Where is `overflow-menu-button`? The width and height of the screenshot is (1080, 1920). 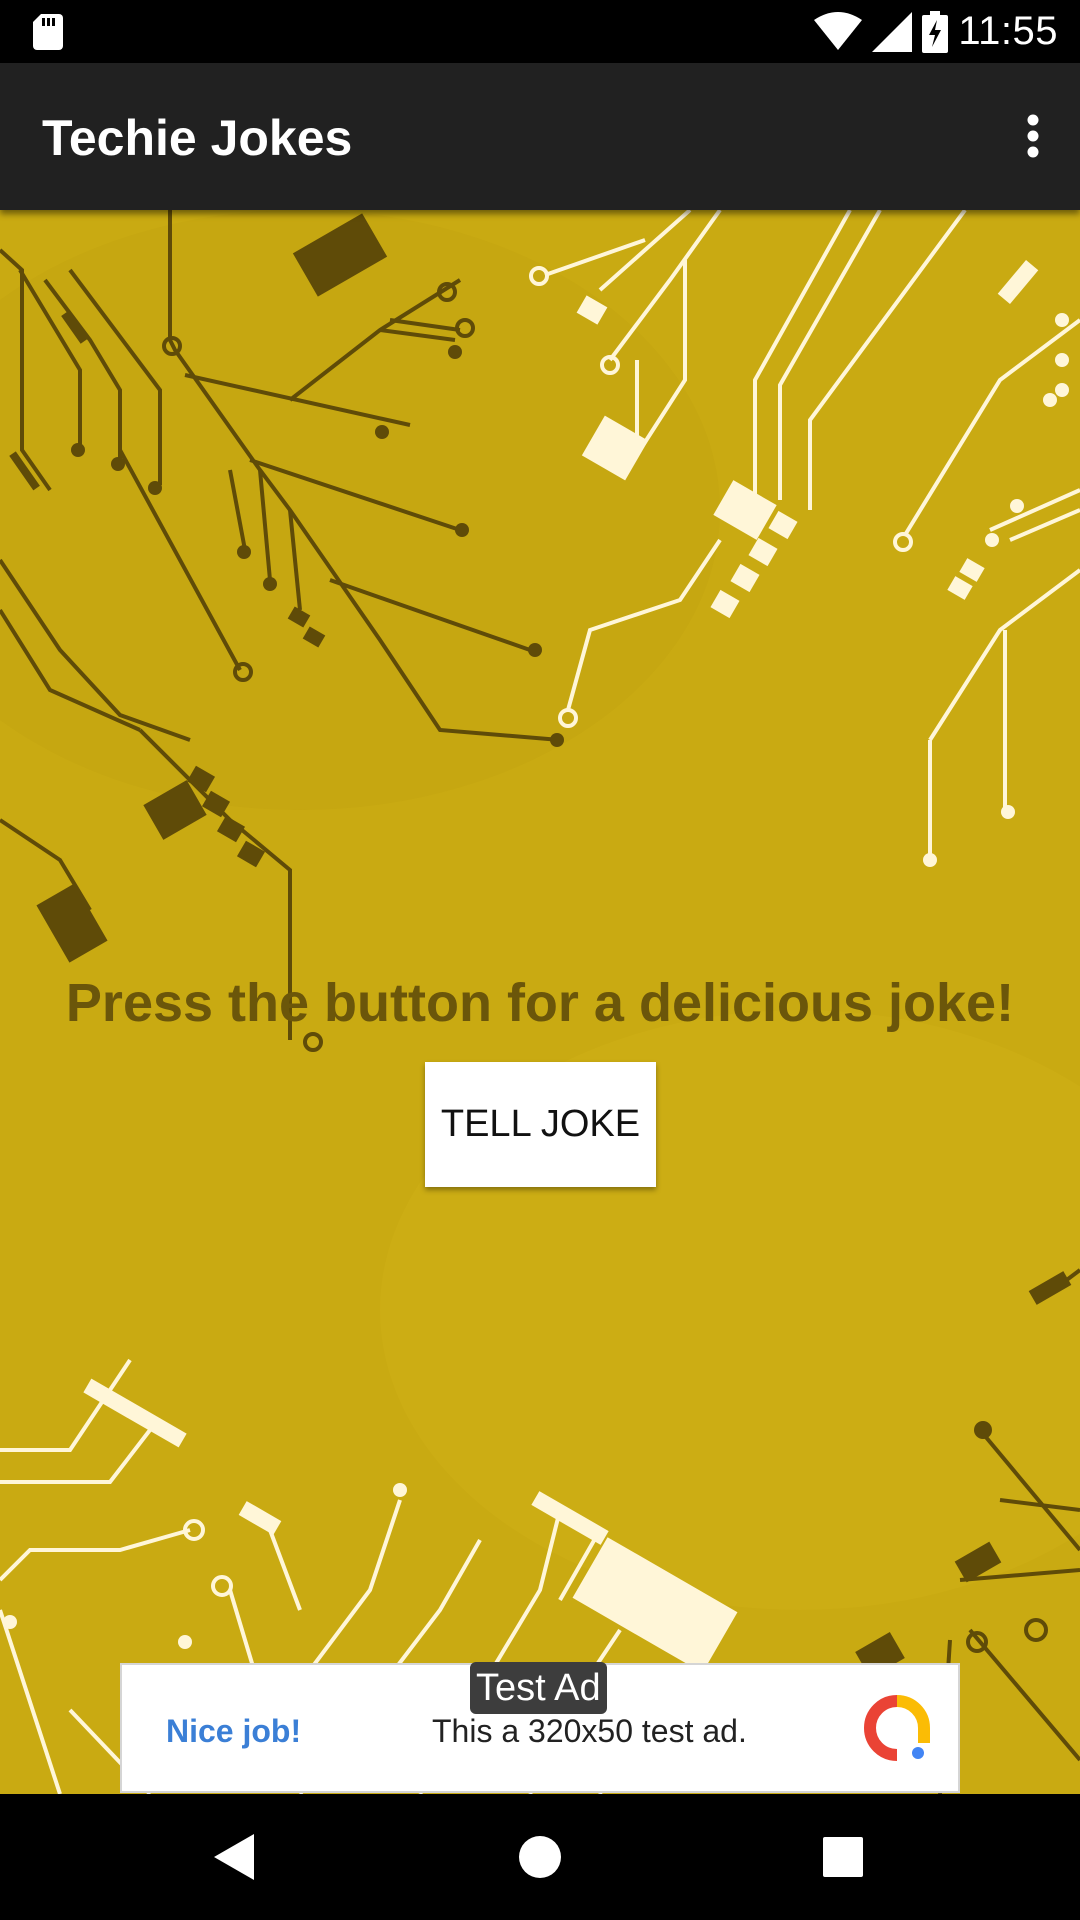
overflow-menu-button is located at coordinates (1033, 136).